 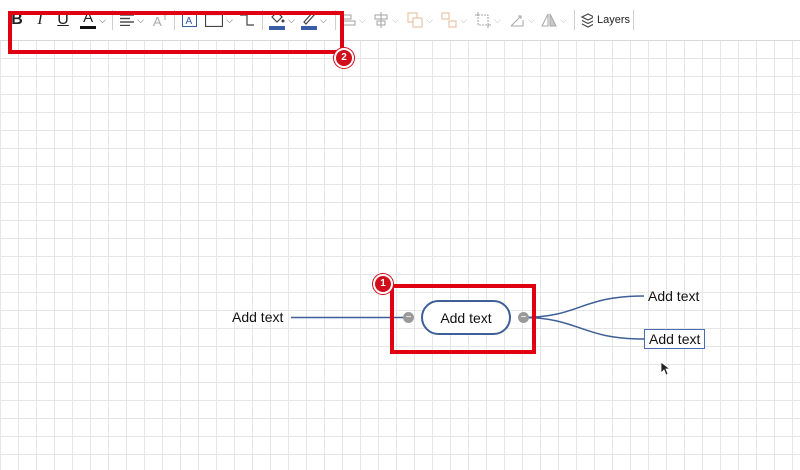 I want to click on callout-marker-1: 1, so click(x=383, y=284).